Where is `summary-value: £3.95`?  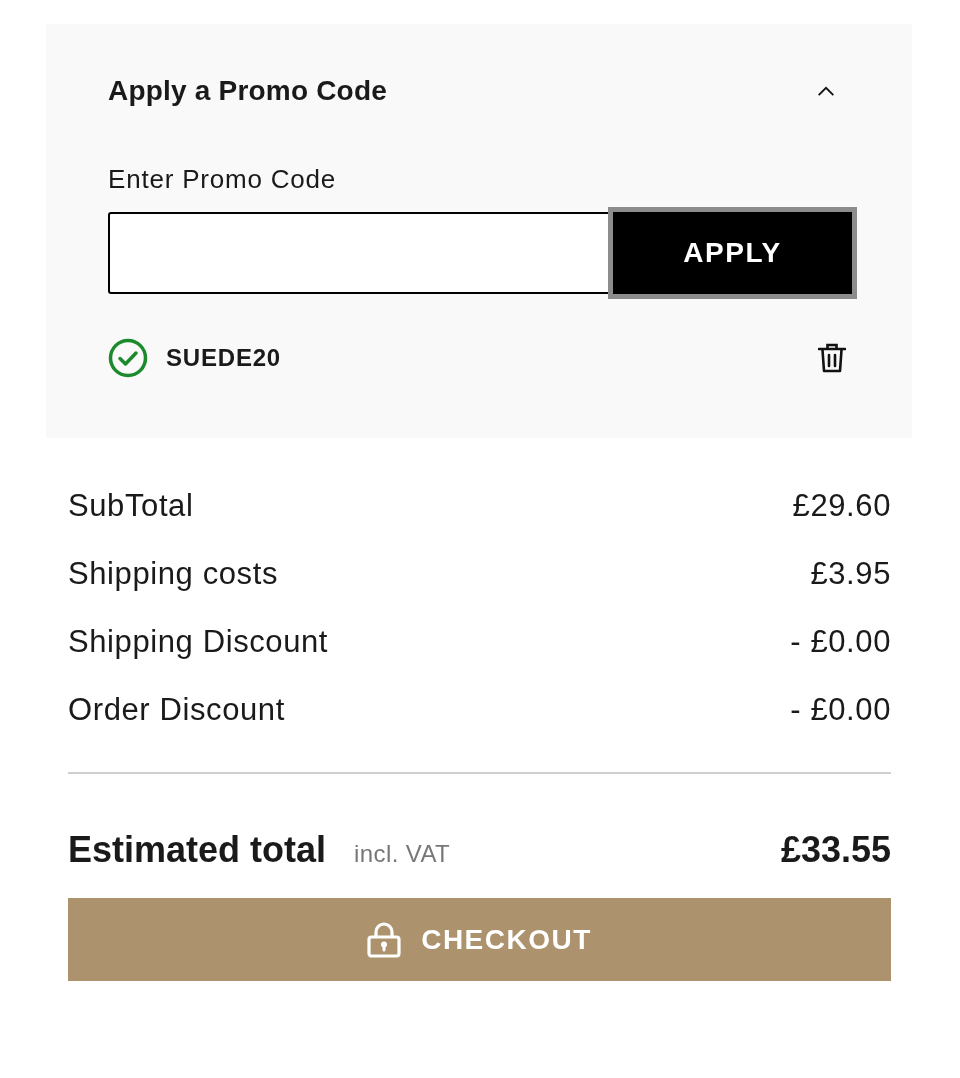 summary-value: £3.95 is located at coordinates (850, 574).